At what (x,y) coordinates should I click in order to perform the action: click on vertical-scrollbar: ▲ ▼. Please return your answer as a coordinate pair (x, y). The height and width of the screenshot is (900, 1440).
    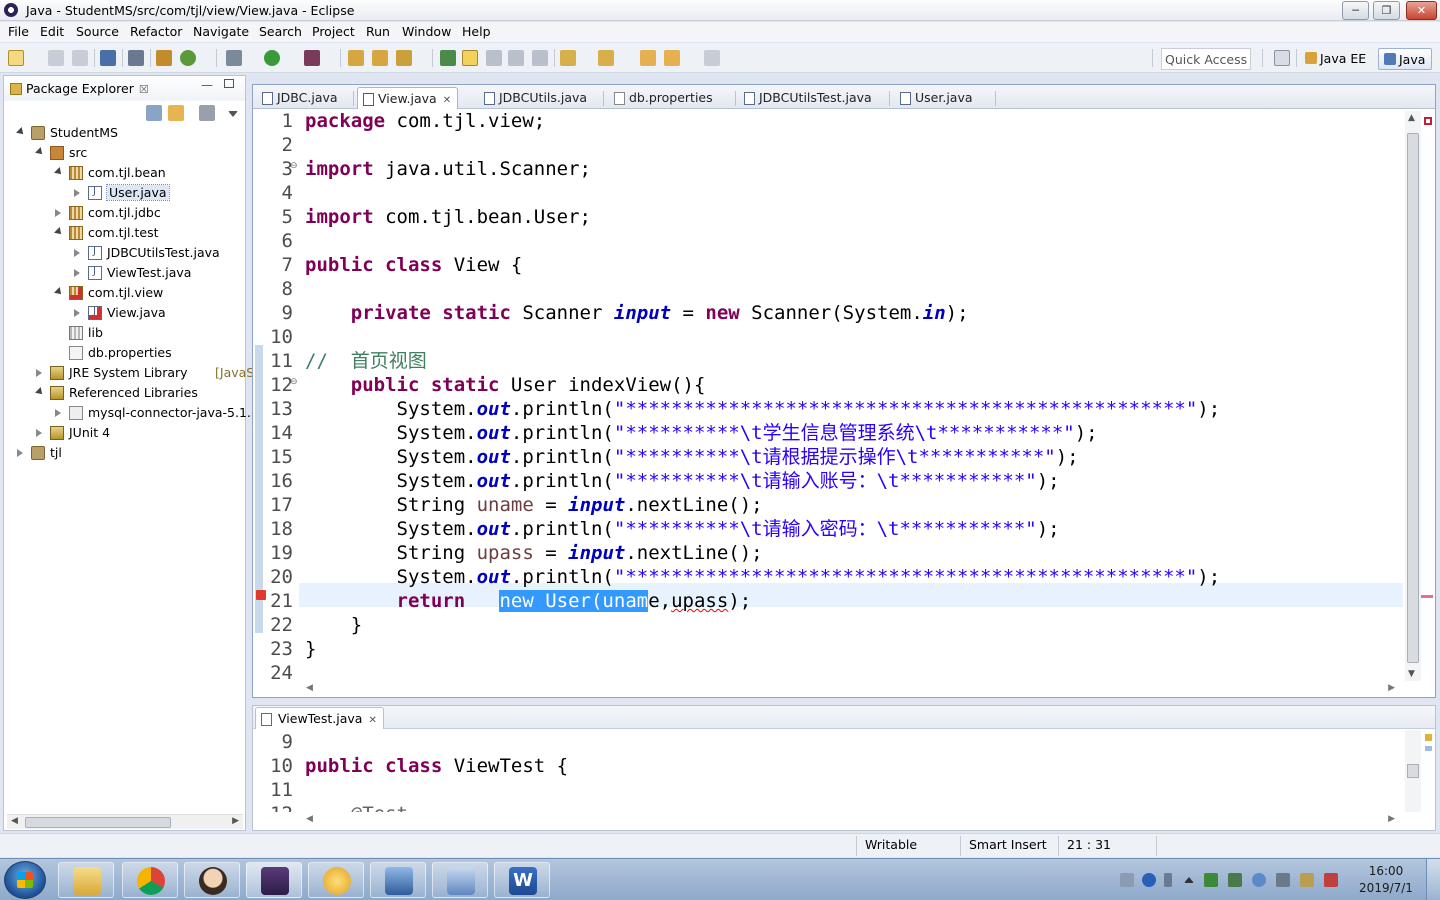
    Looking at the image, I should click on (1413, 396).